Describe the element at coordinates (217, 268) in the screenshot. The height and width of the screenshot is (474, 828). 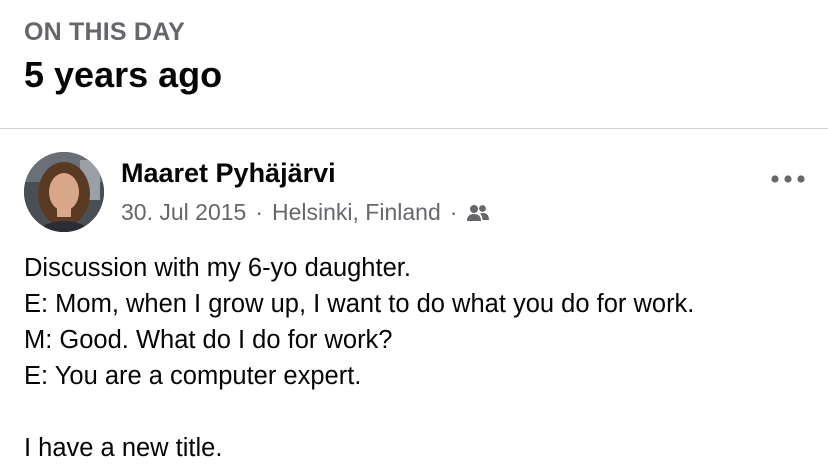
I see `post-line: Discussion with my 6-yo daughter.` at that location.